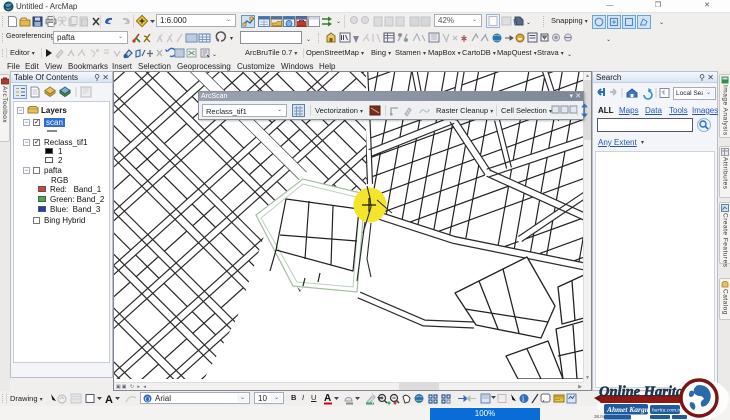  Describe the element at coordinates (667, 411) in the screenshot. I see `svg-text: harita.com.tr` at that location.